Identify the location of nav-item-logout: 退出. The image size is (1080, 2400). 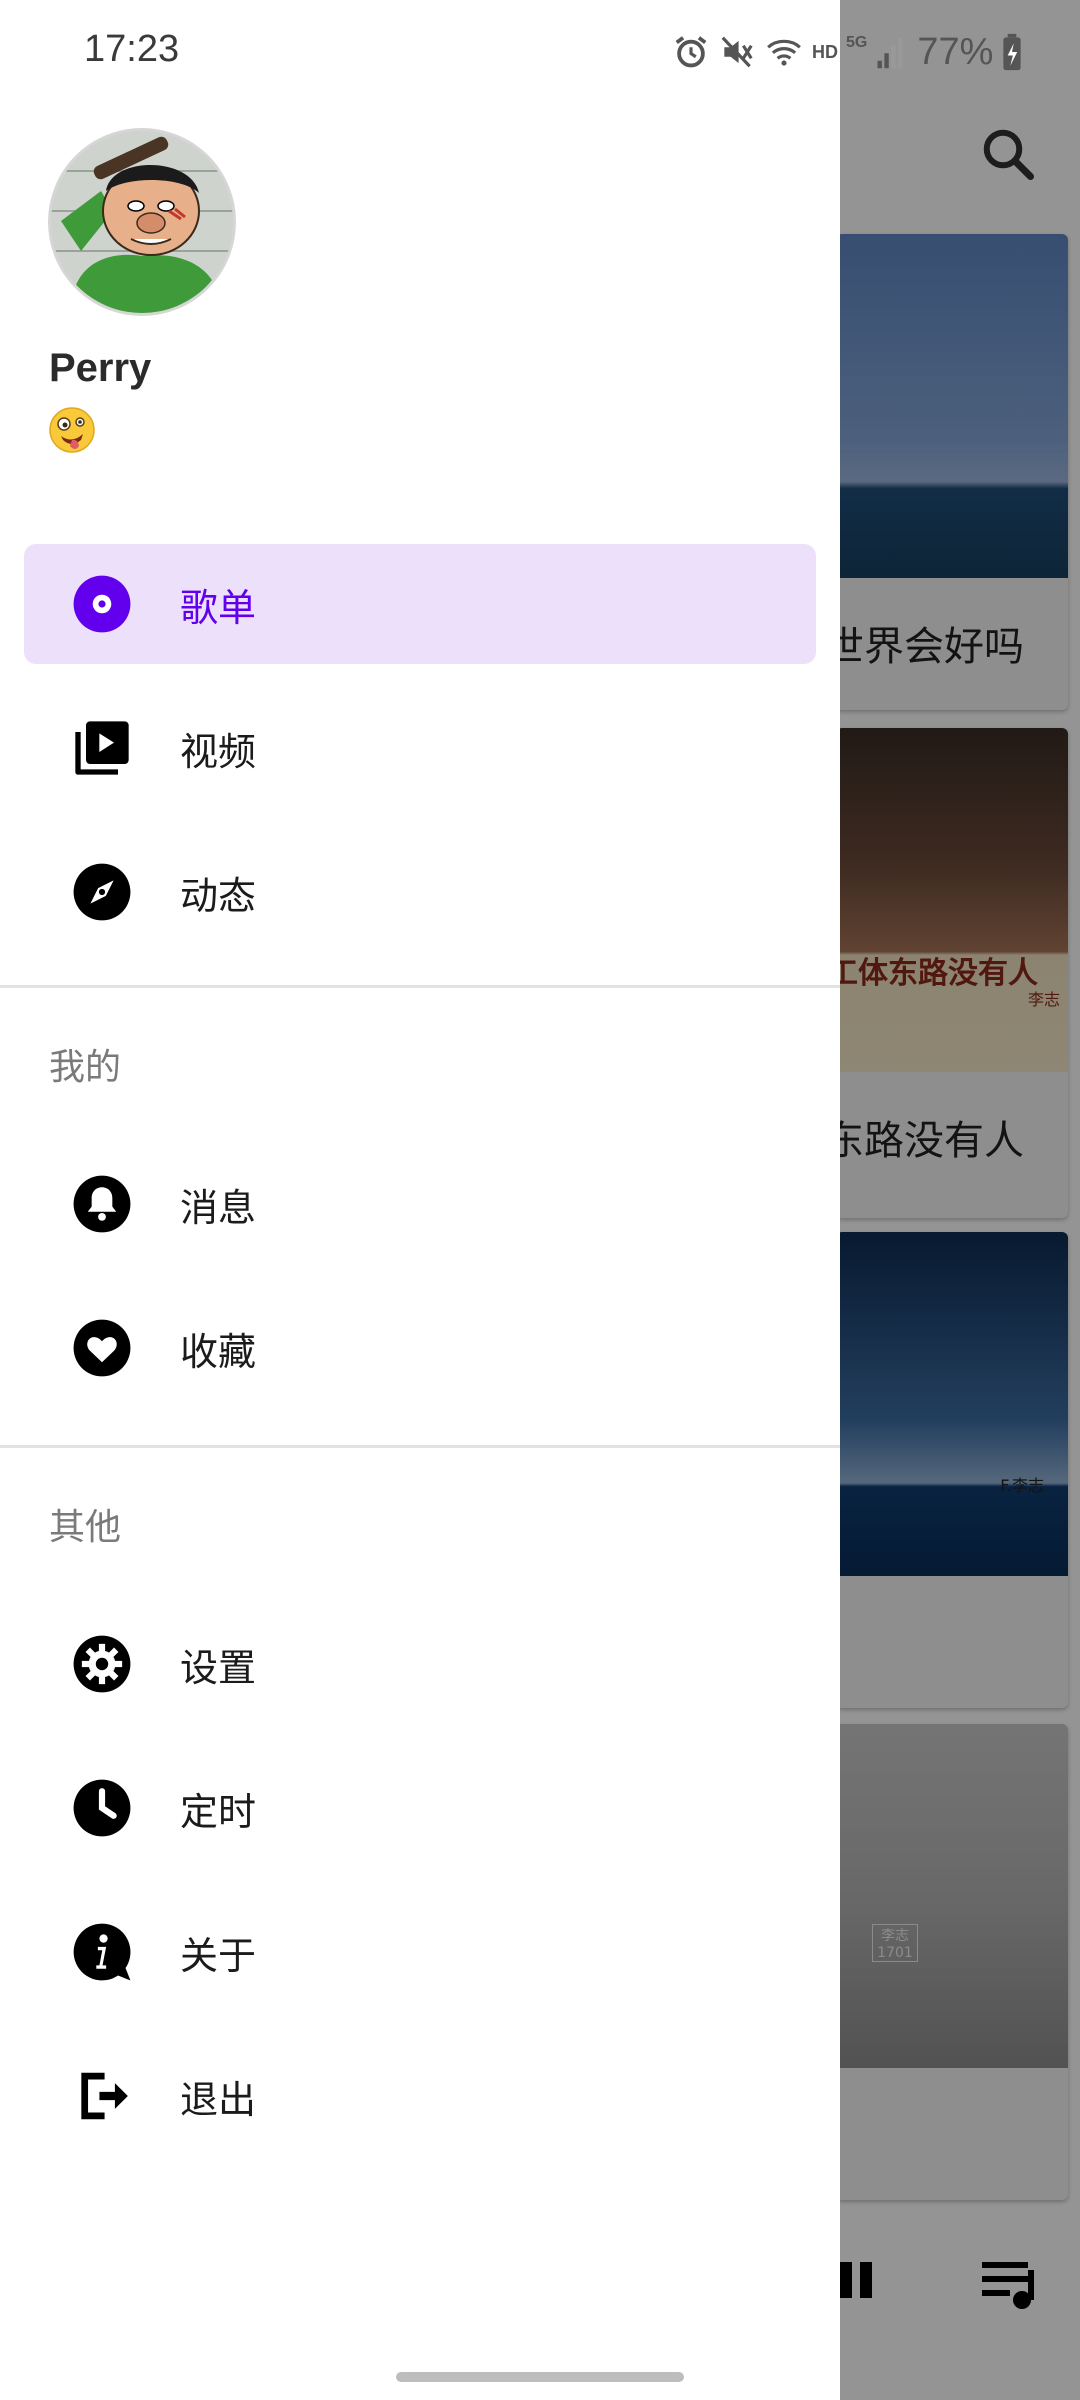
(420, 2096).